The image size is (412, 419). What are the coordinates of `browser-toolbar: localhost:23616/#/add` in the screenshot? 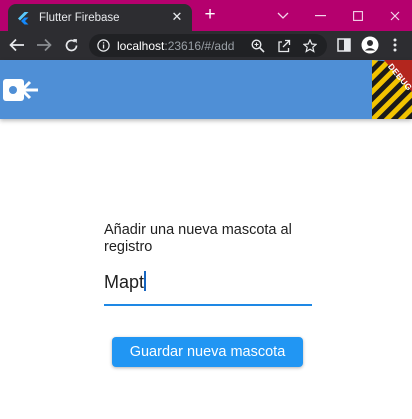 It's located at (206, 45).